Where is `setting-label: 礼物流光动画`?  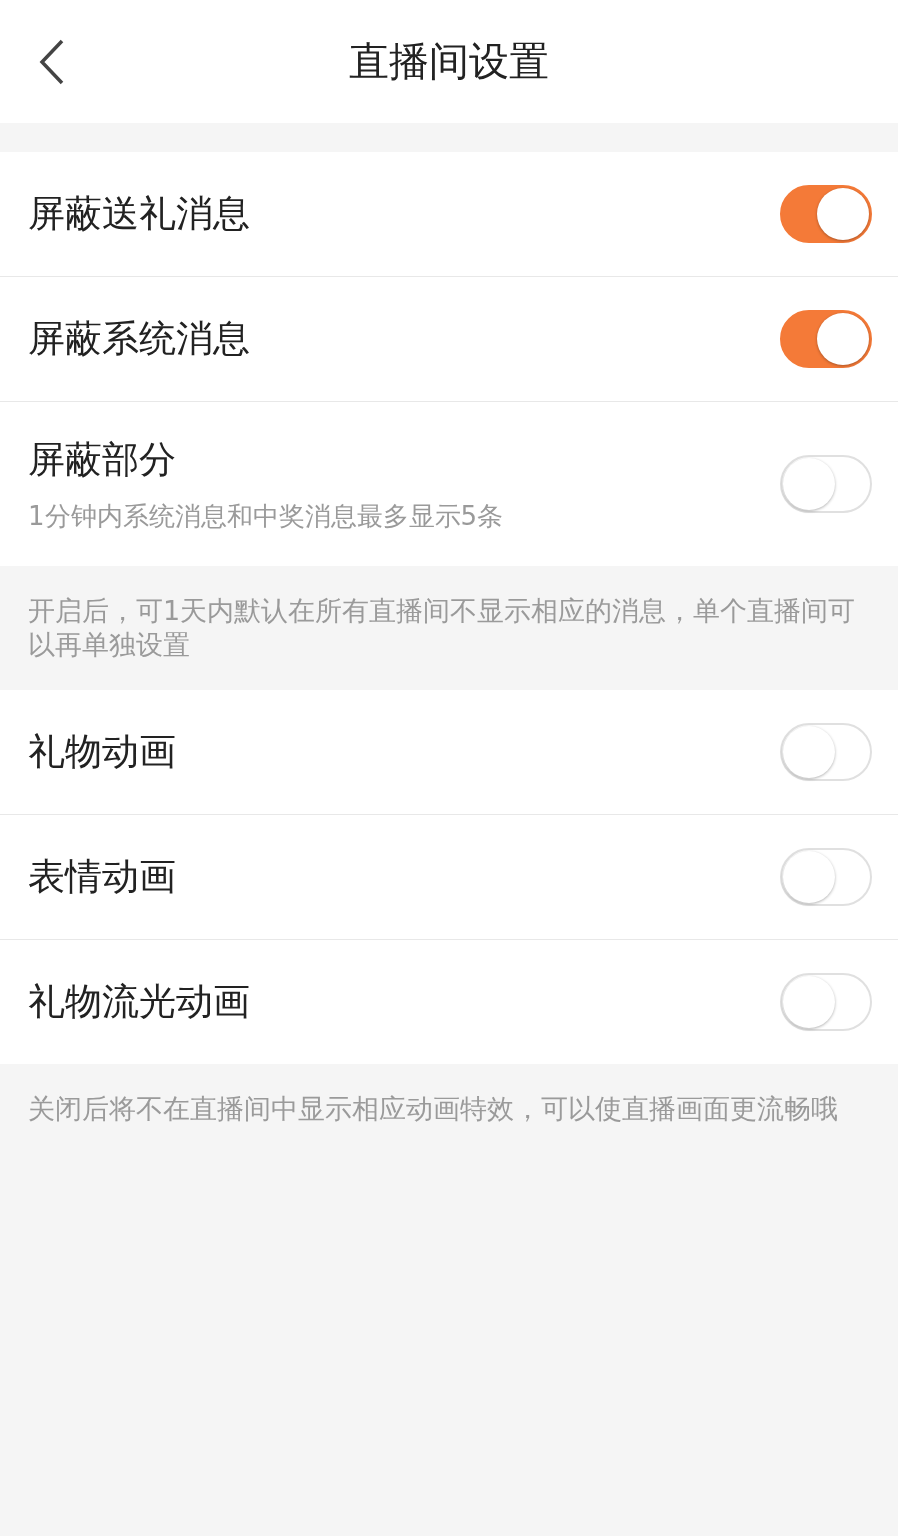
setting-label: 礼物流光动画 is located at coordinates (139, 1002).